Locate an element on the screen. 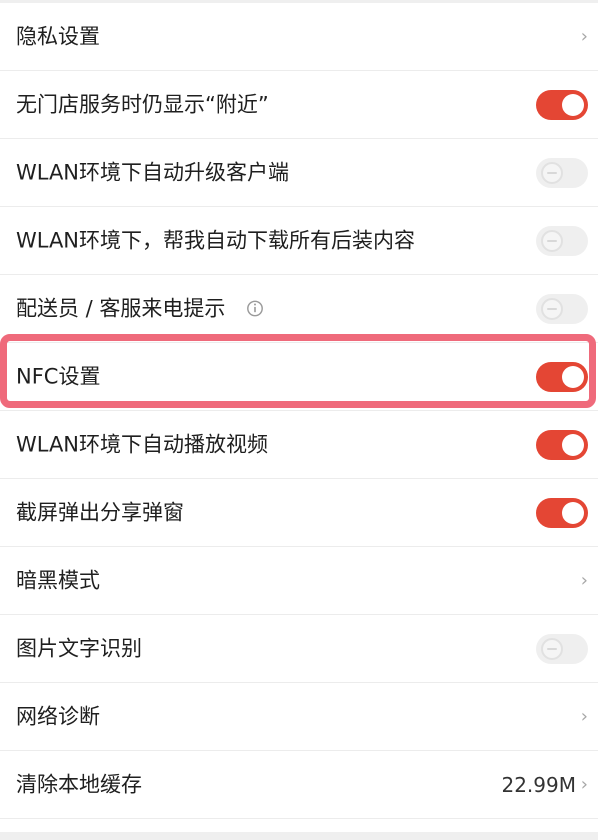  network-diagnosis-label: 网络诊断 is located at coordinates (58, 716).